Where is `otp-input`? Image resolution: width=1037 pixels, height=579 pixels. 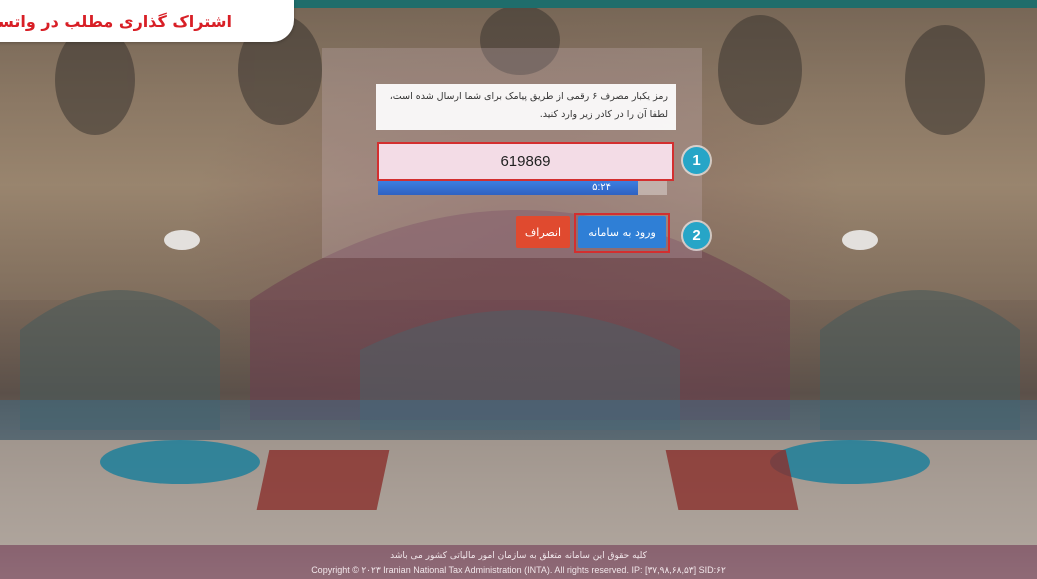
otp-input is located at coordinates (525, 161).